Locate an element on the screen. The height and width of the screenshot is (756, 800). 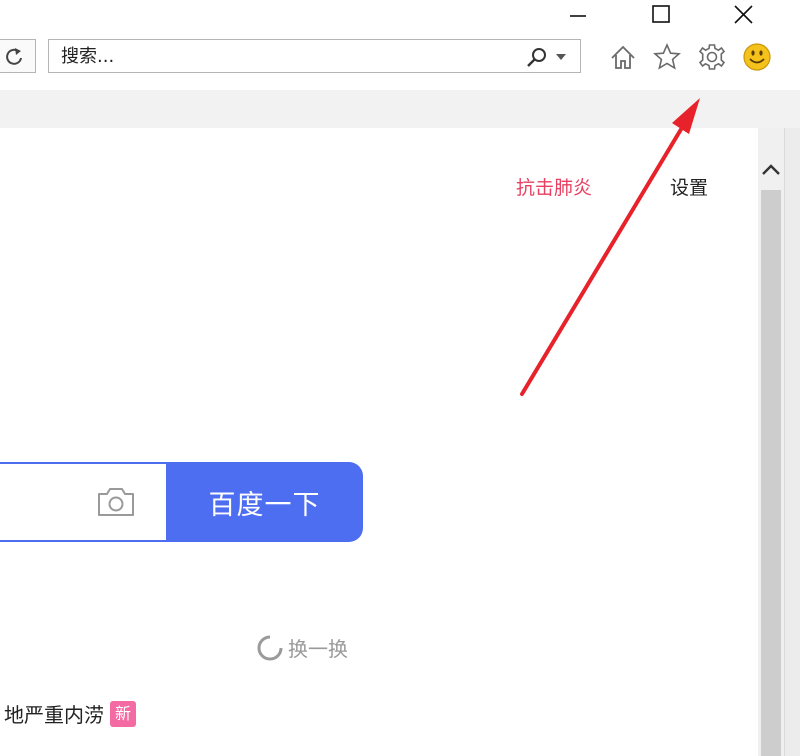
maximize-button is located at coordinates (661, 15).